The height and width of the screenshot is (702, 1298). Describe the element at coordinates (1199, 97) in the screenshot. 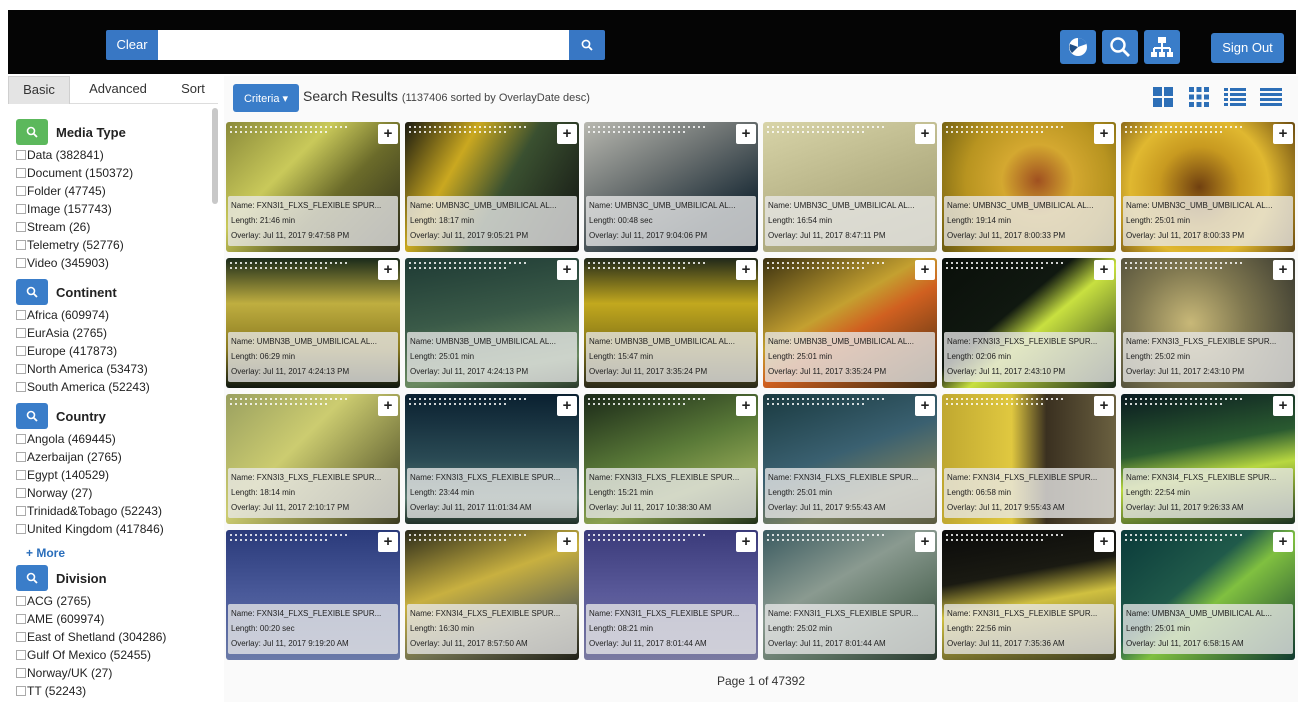

I see `view-small-grid-button` at that location.